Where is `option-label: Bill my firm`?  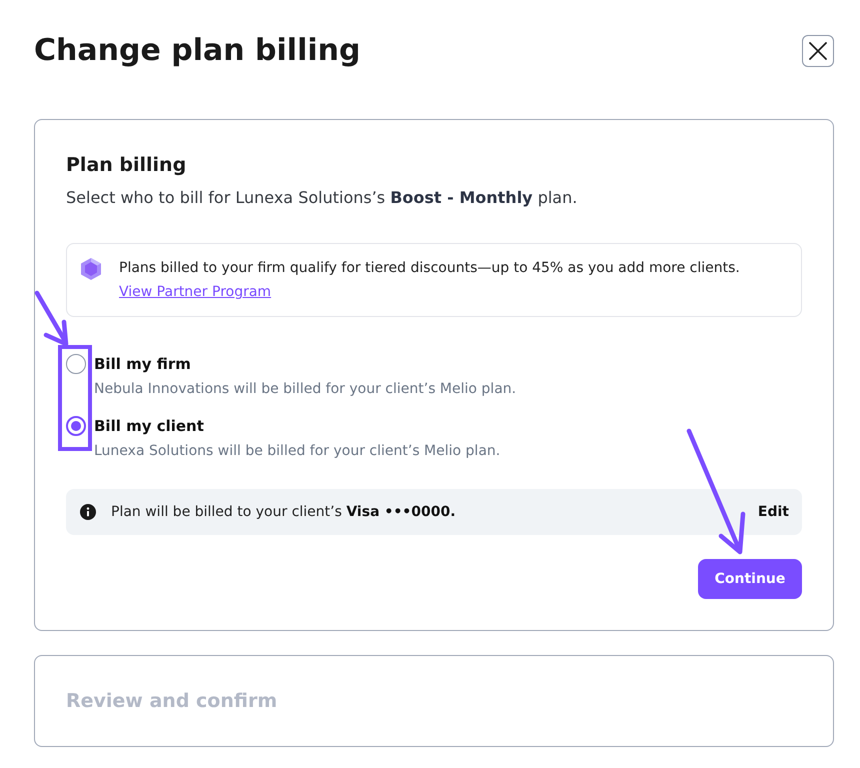
option-label: Bill my firm is located at coordinates (142, 364).